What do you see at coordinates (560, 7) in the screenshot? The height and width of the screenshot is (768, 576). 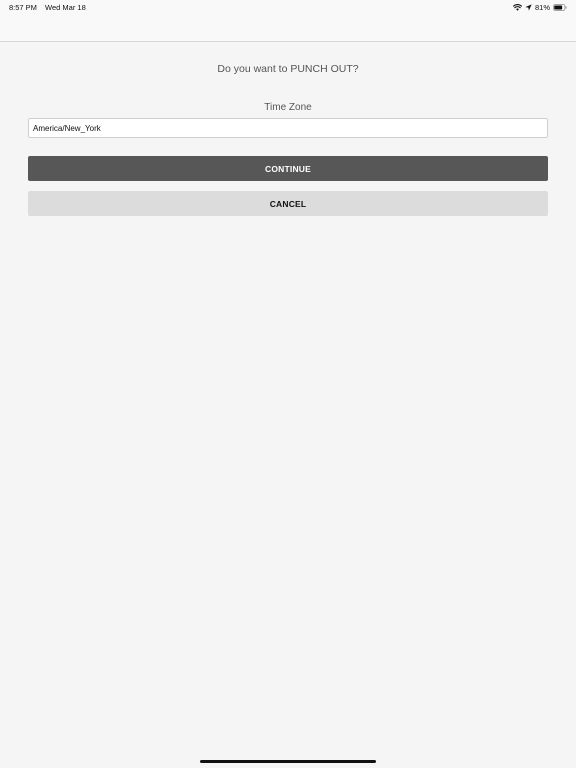 I see `battery-icon` at bounding box center [560, 7].